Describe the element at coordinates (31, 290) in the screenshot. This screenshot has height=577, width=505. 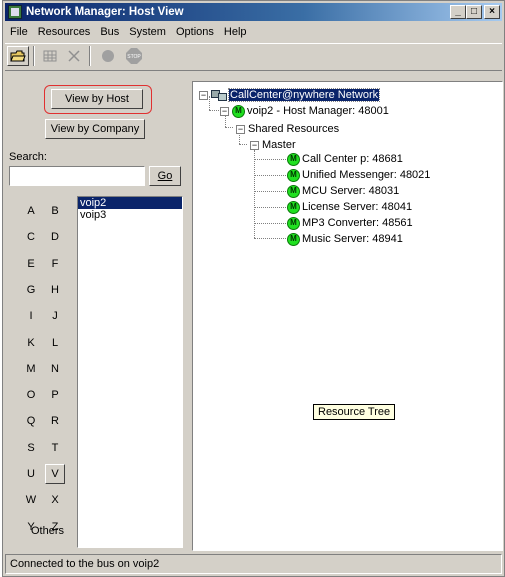
I see `letter-button-g: G` at that location.